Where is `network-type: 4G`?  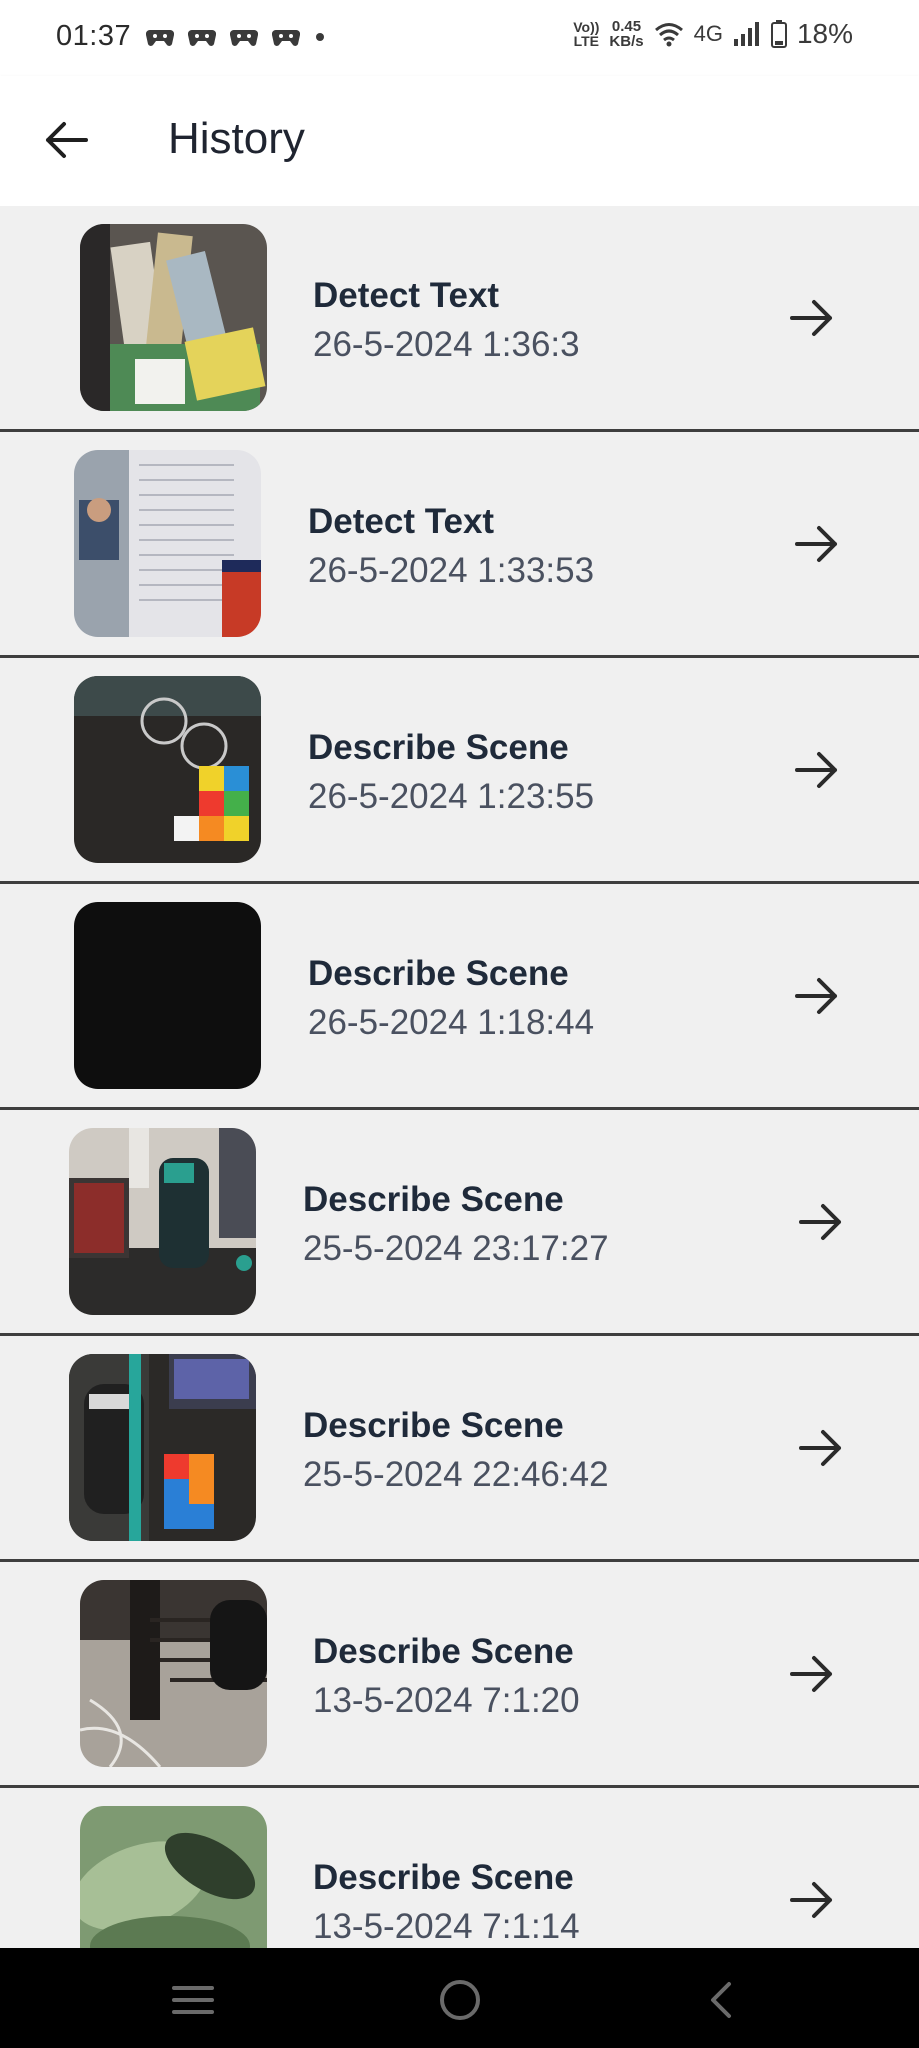
network-type: 4G is located at coordinates (708, 33).